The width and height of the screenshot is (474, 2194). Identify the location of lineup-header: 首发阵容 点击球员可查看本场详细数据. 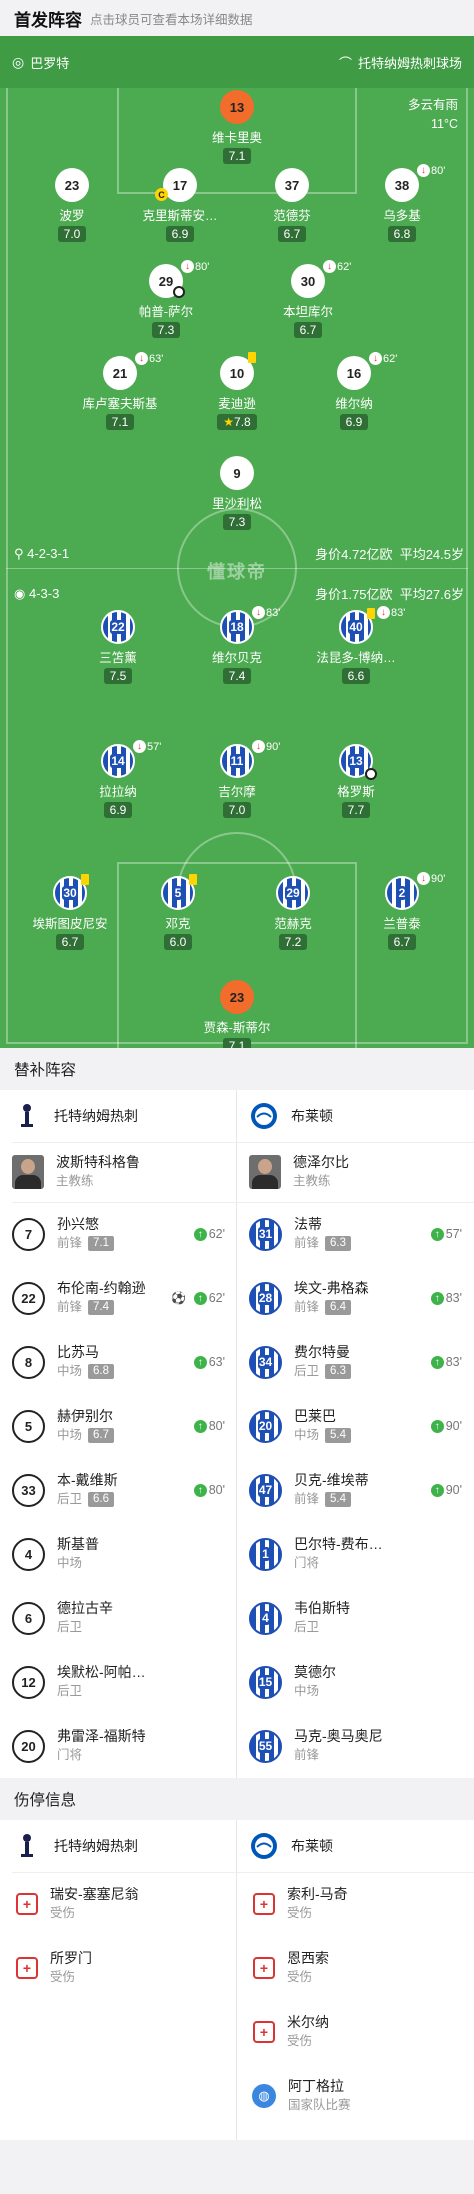
(237, 18).